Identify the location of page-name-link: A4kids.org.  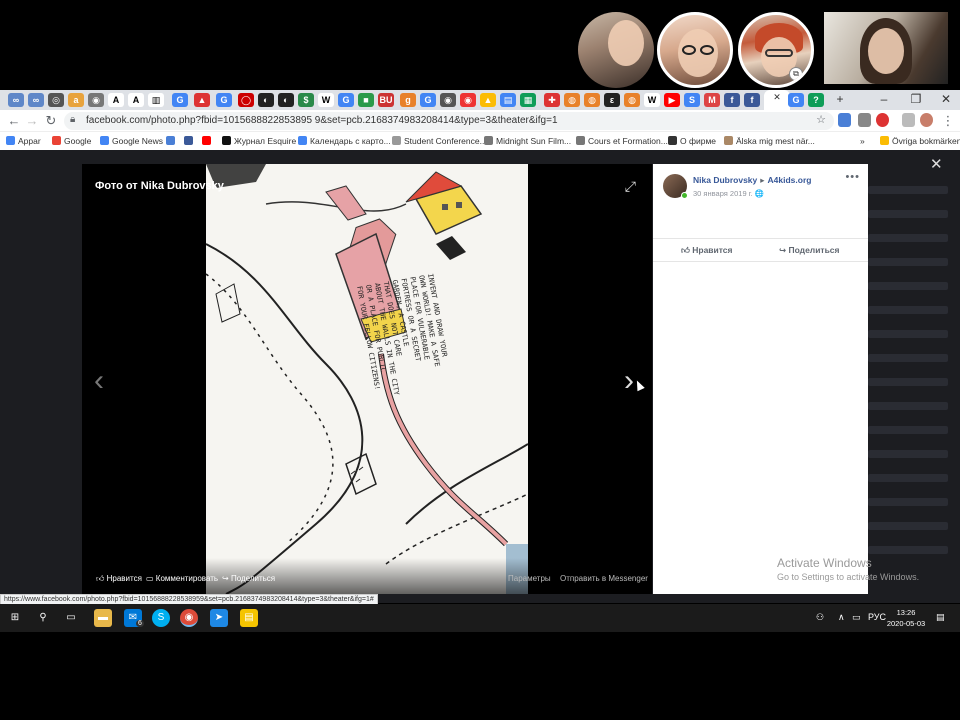
(790, 180).